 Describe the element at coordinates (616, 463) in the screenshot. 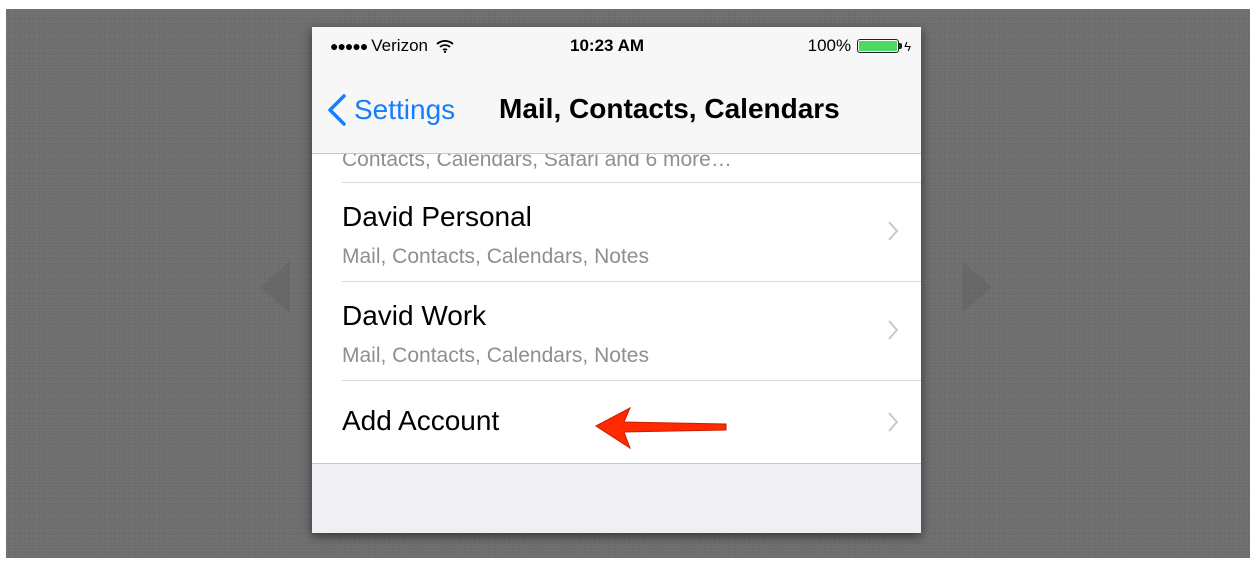

I see `list-bottom-border` at that location.